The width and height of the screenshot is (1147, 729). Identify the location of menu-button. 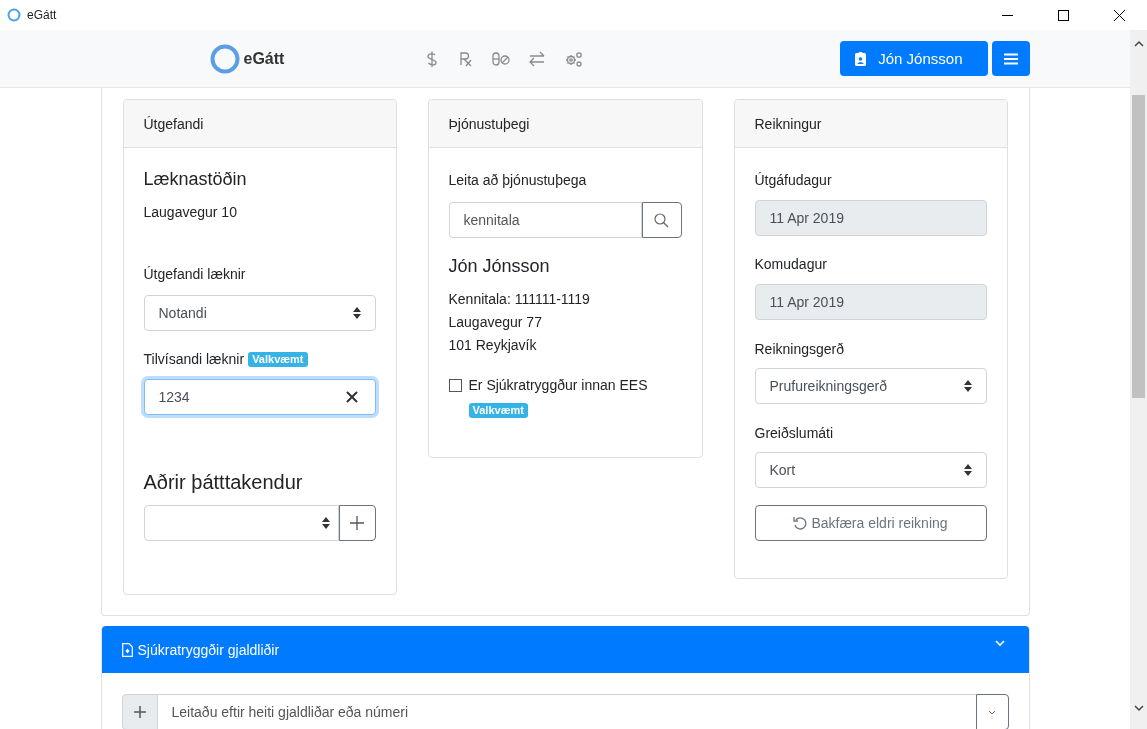
(1010, 58).